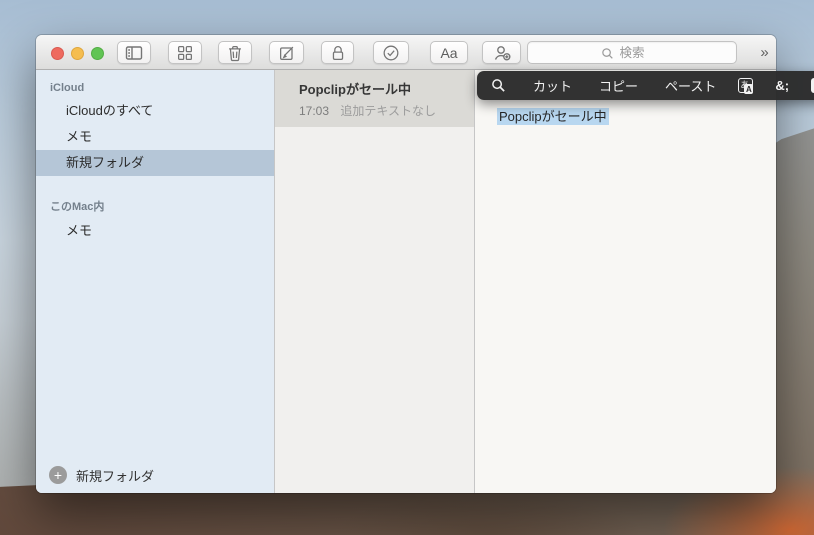 This screenshot has width=814, height=535. What do you see at coordinates (782, 85) in the screenshot?
I see `popup-html-entities-button: &;` at bounding box center [782, 85].